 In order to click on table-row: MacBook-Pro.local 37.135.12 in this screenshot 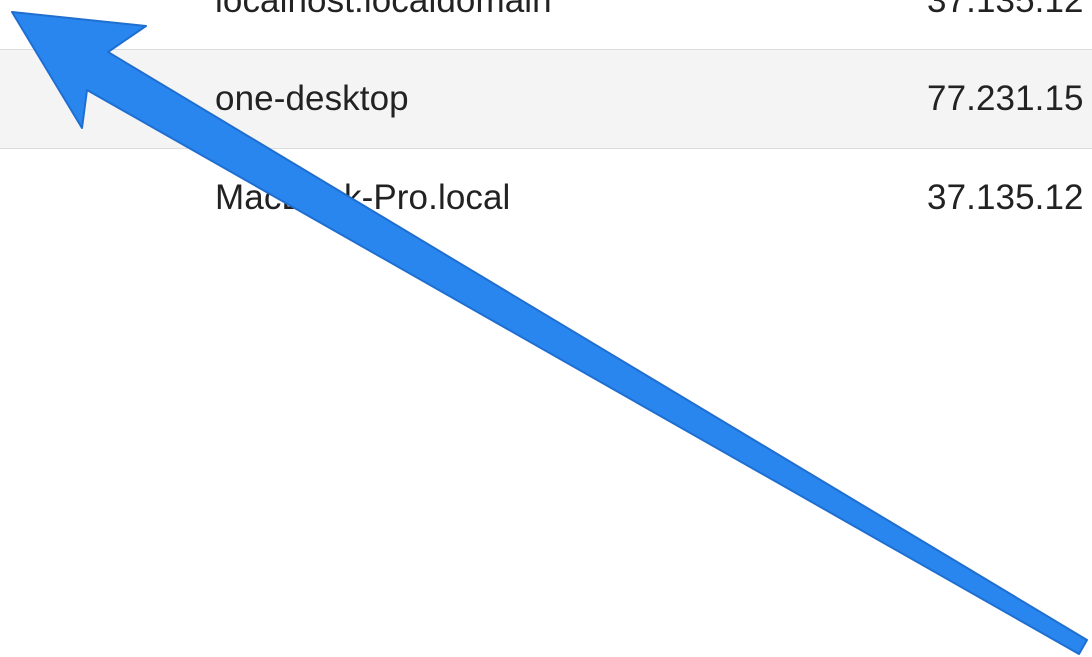, I will do `click(546, 198)`.